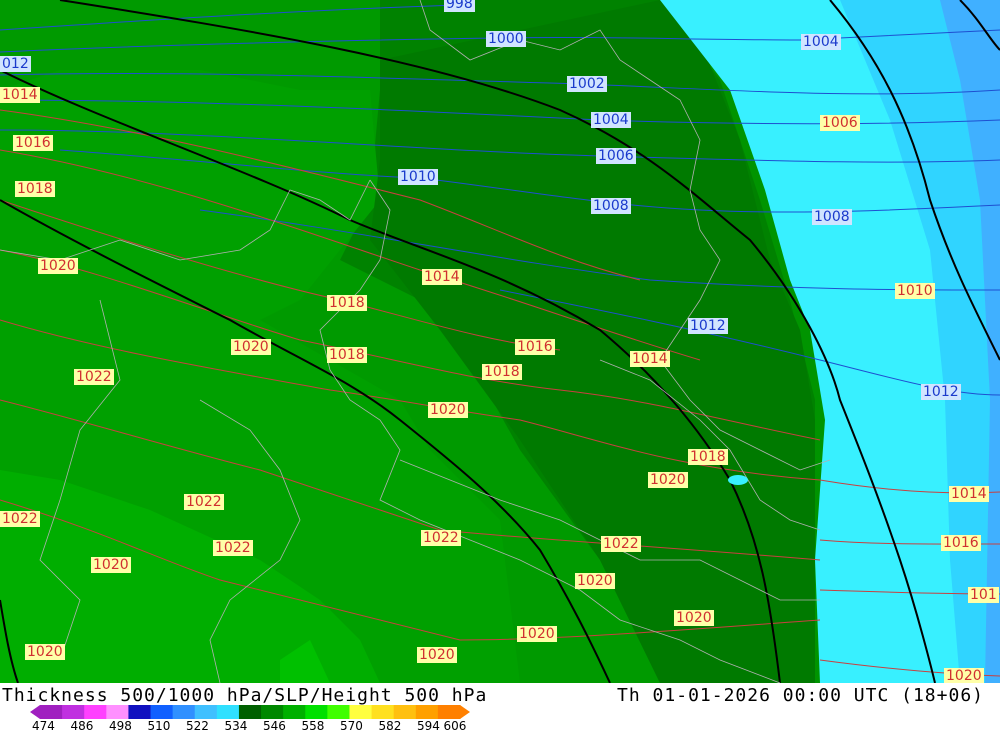 Image resolution: width=1000 pixels, height=733 pixels. Describe the element at coordinates (465, 712) in the screenshot. I see `legend-arrow-right` at that location.